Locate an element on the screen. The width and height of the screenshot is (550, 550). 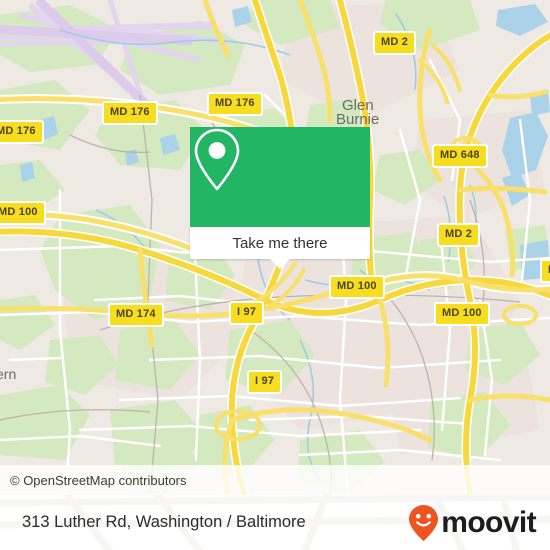
shield-md-100-left: MD 100 is located at coordinates (23, 213).